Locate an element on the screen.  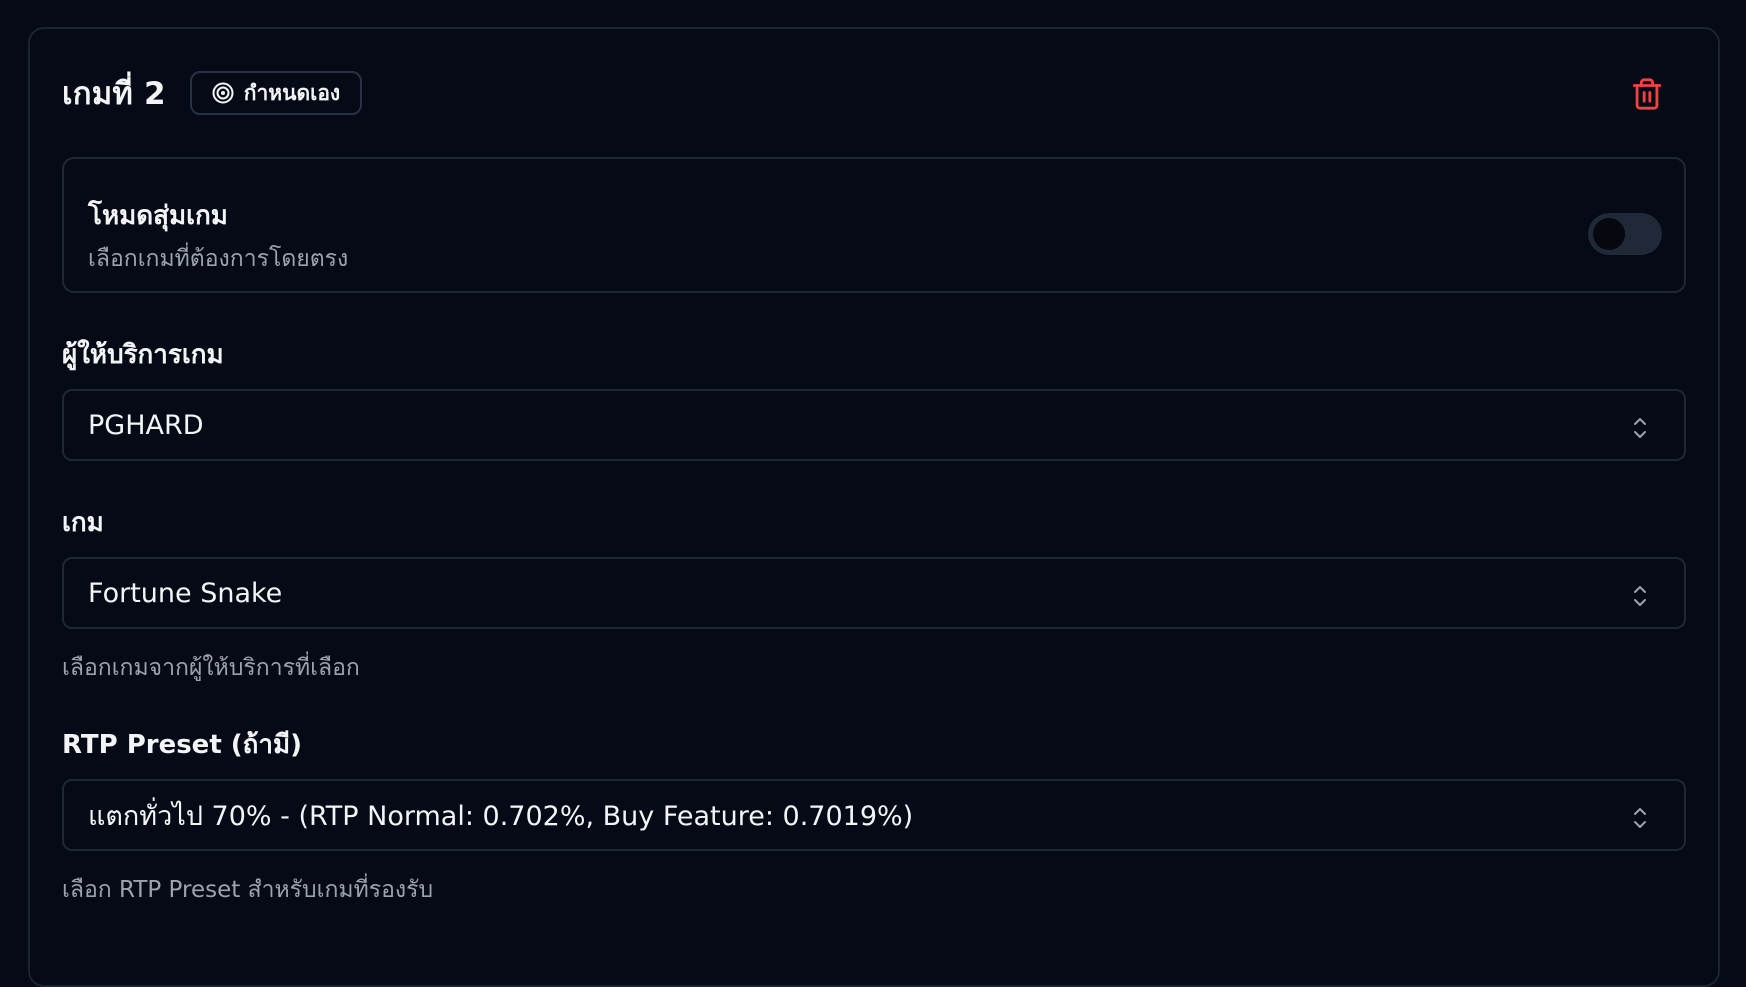
custom-mode-badge: กำหนดเอง is located at coordinates (276, 93).